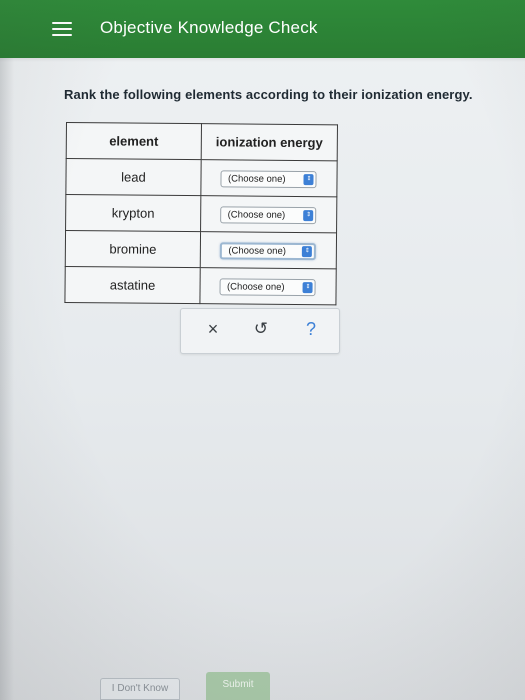  I want to click on table-row: astatine (Choose one) ⇕, so click(200, 285).